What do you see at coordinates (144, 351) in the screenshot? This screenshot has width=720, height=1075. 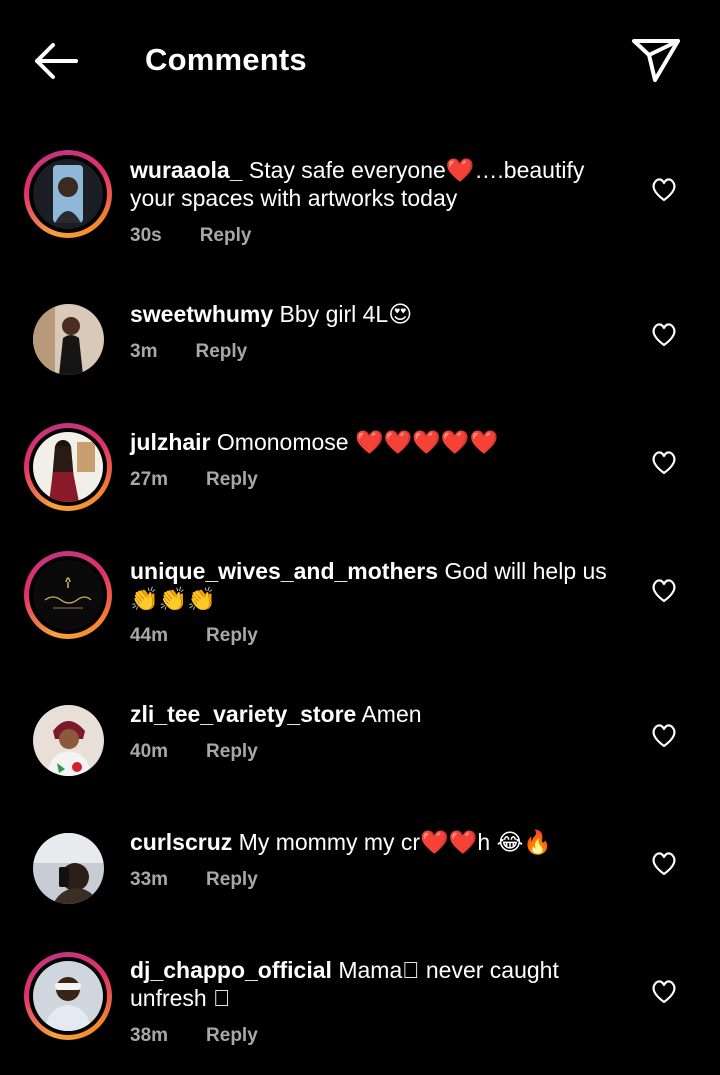 I see `timestamp: 3m` at bounding box center [144, 351].